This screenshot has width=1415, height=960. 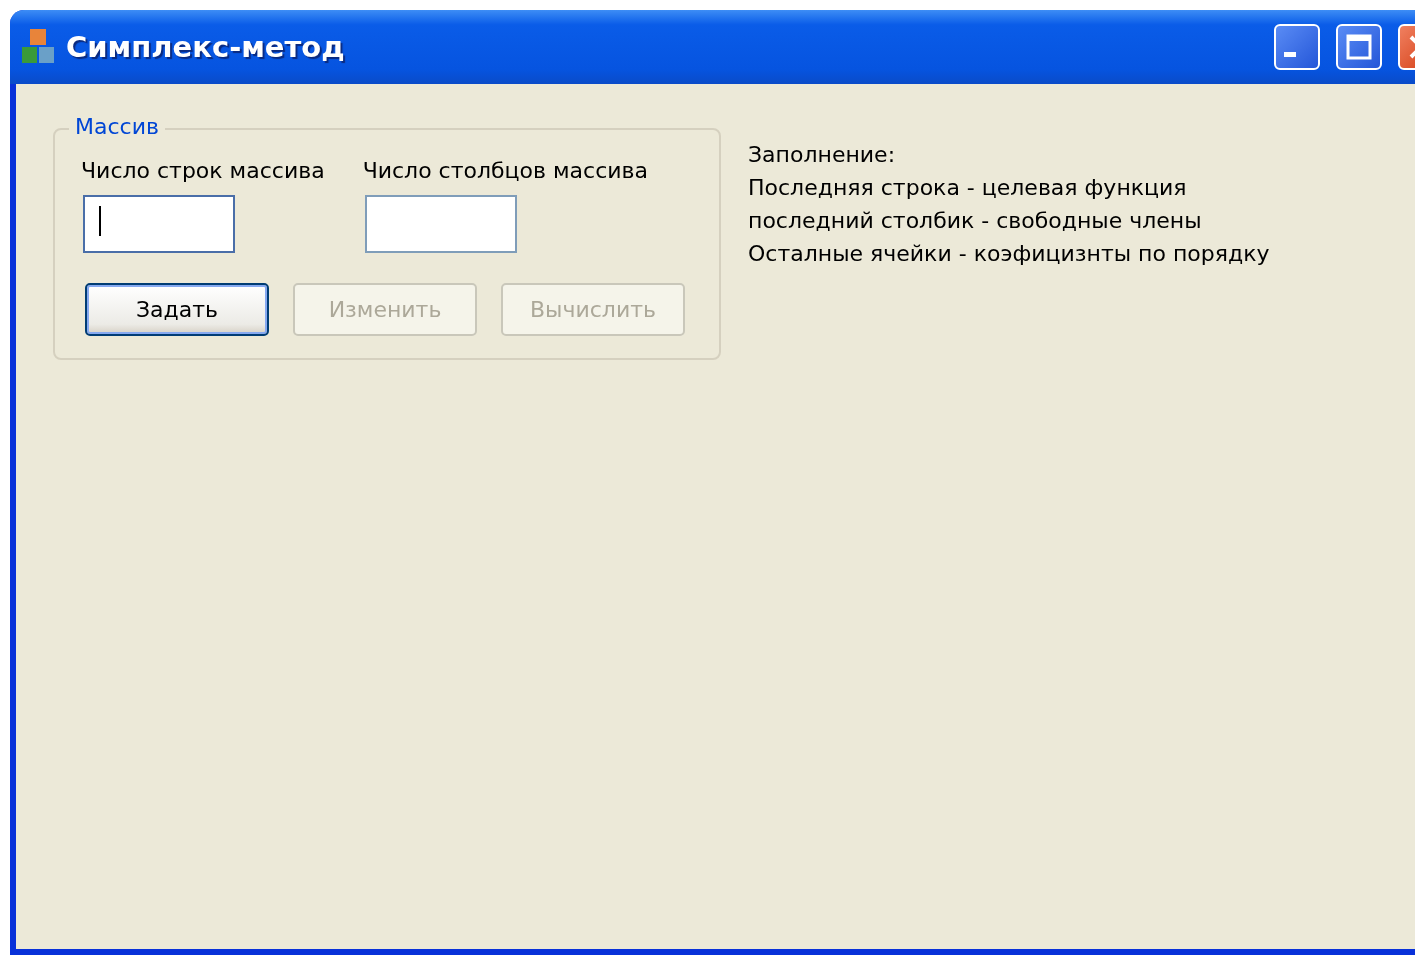 What do you see at coordinates (177, 309) in the screenshot?
I see `action-button: Задать` at bounding box center [177, 309].